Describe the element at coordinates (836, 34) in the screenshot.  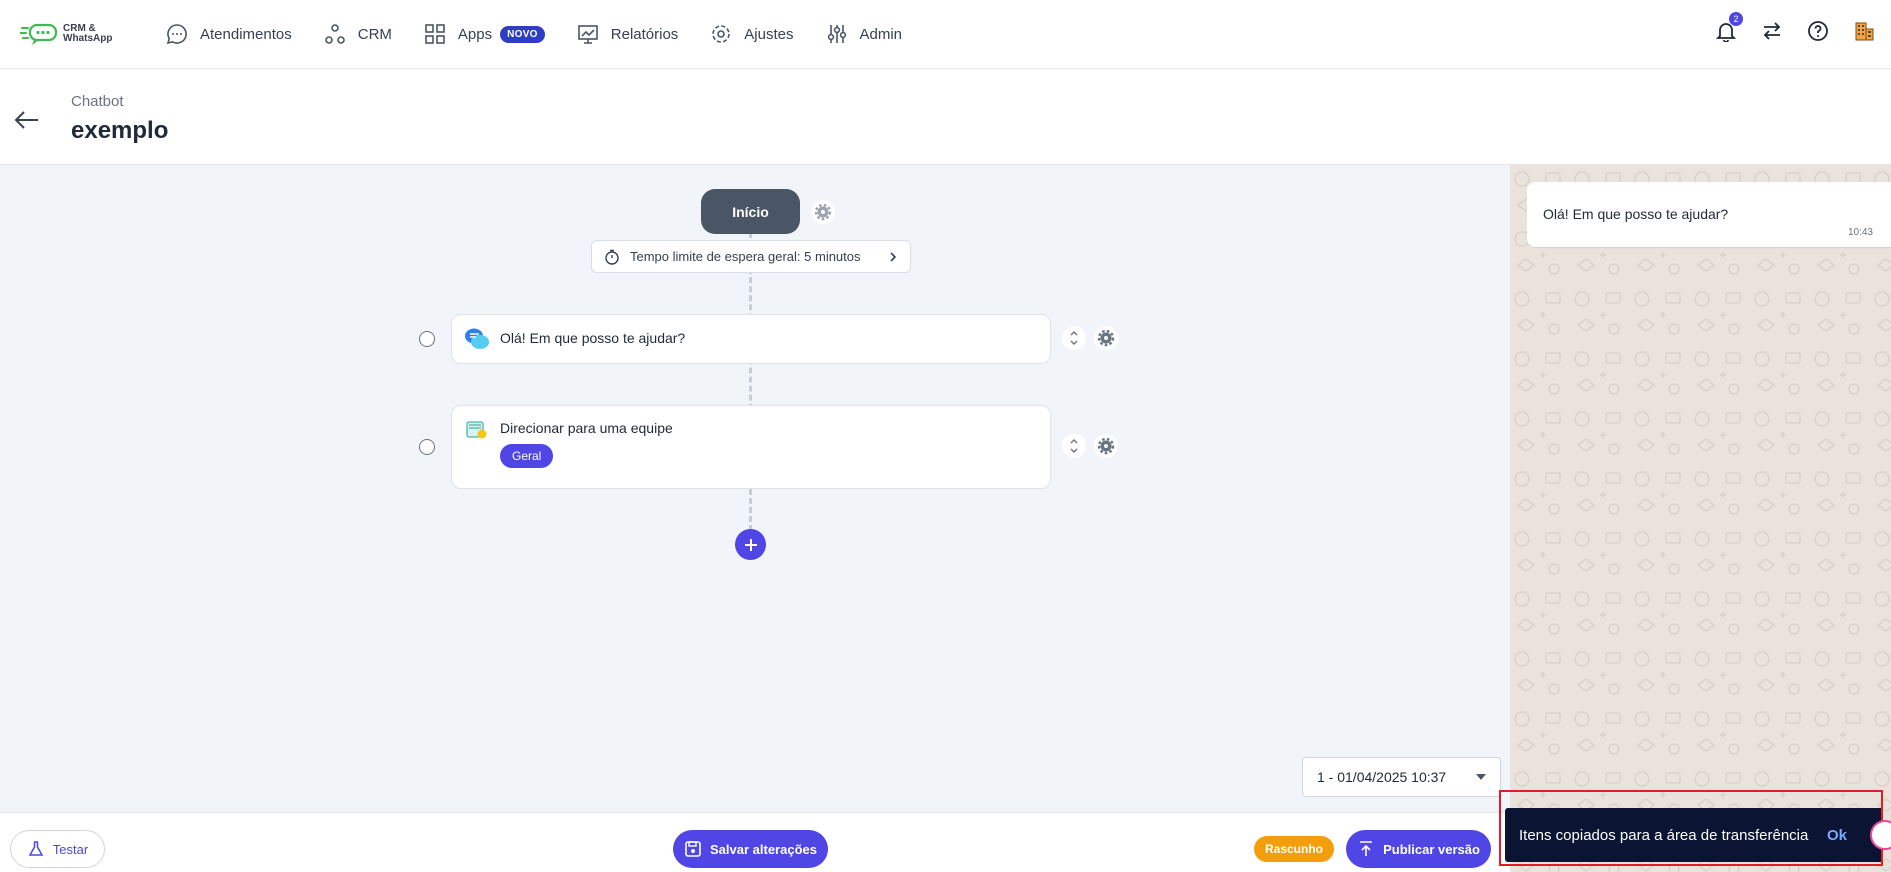
I see `sliders-icon` at that location.